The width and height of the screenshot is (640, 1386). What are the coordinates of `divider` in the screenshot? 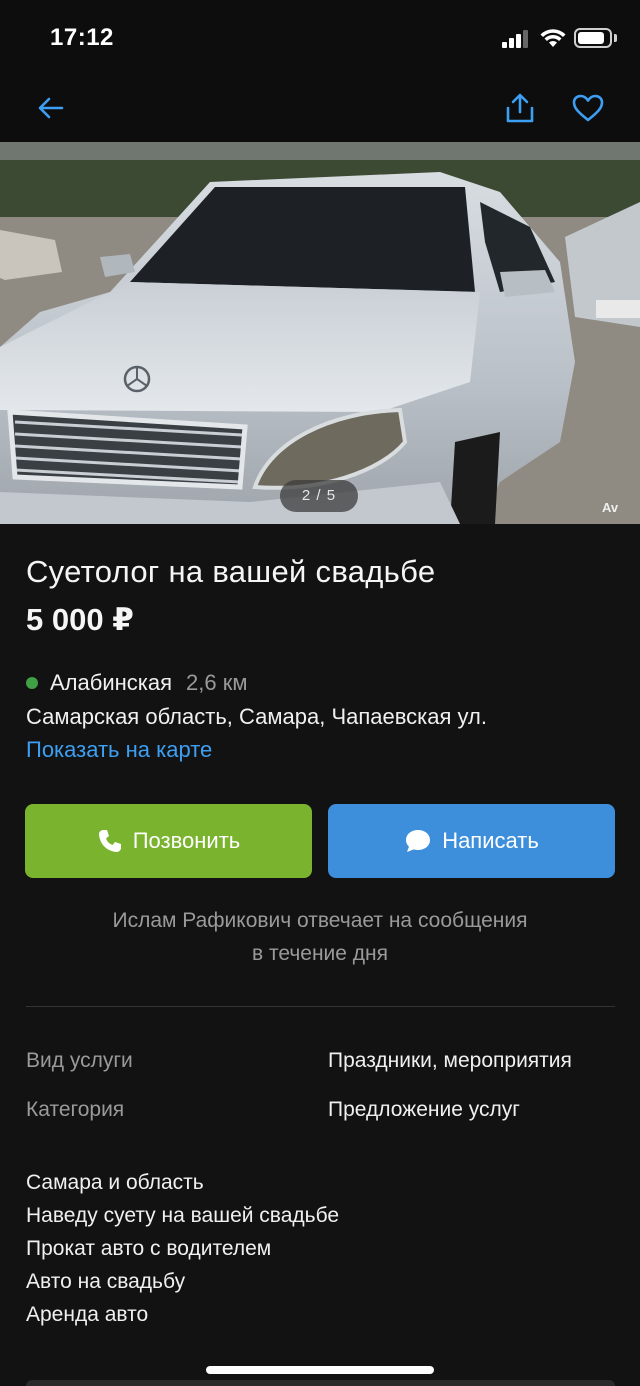 It's located at (320, 1006).